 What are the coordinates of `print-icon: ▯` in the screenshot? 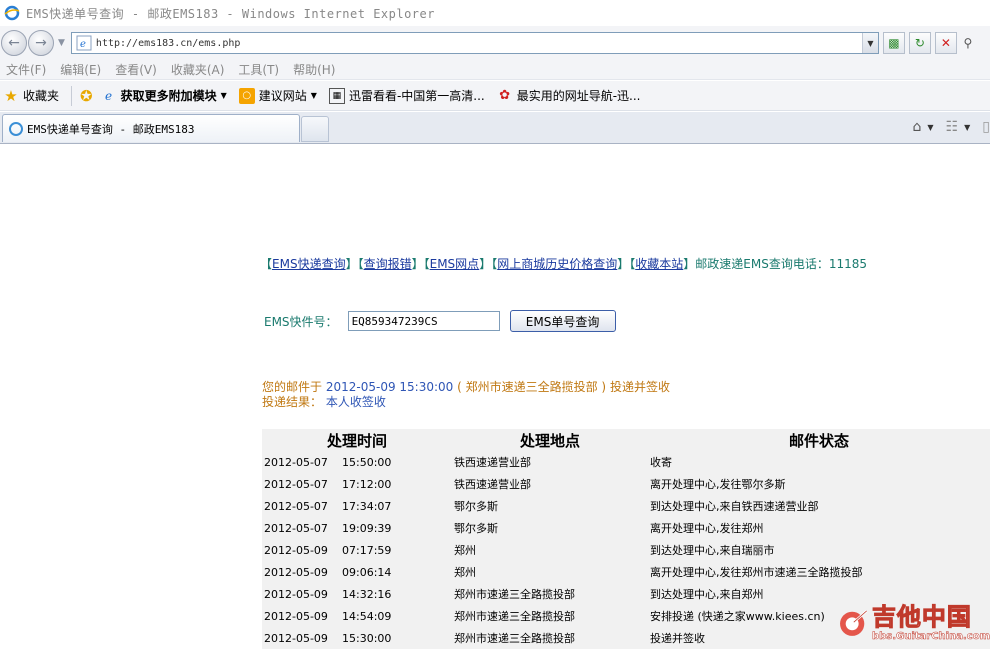 It's located at (986, 127).